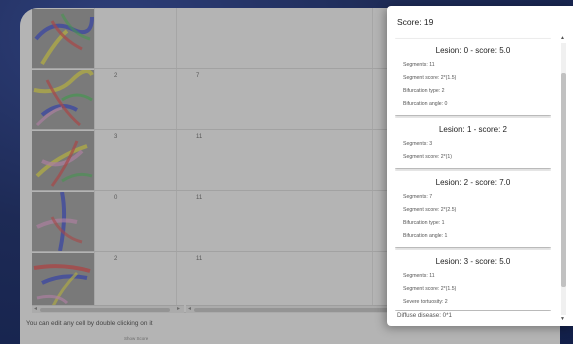 This screenshot has height=344, width=573. What do you see at coordinates (473, 129) in the screenshot?
I see `lesion-title: Lesion: 1 - score: 2` at bounding box center [473, 129].